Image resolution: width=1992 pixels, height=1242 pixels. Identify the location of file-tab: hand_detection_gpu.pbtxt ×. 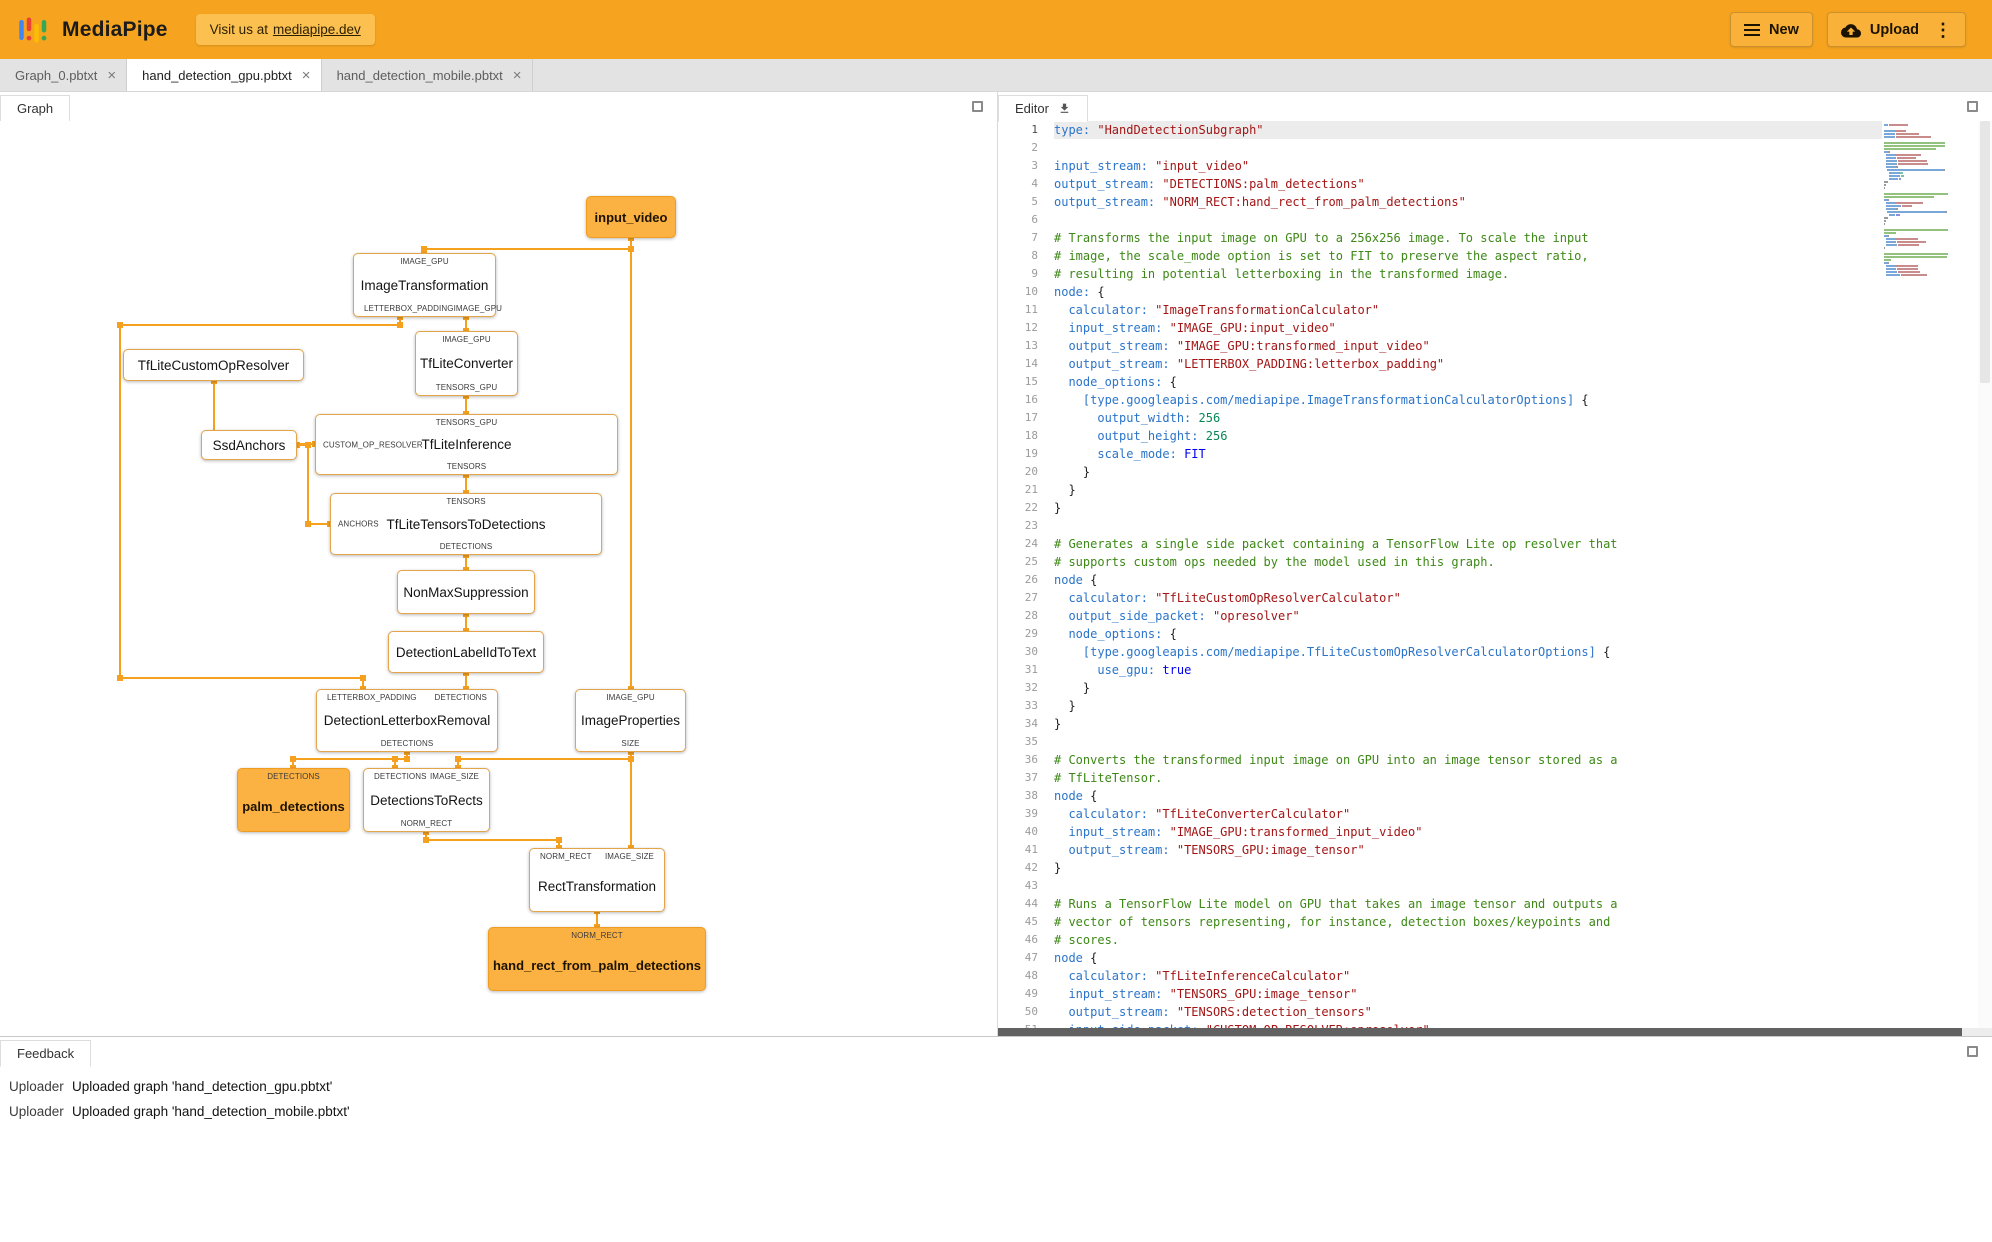
(224, 75).